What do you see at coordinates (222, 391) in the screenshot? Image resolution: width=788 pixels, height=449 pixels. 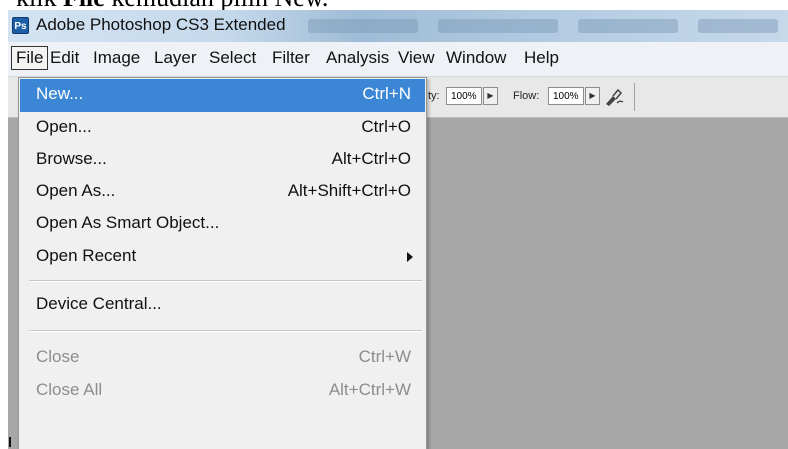 I see `menu-item-close-all: Close All Alt+Ctrl+W` at bounding box center [222, 391].